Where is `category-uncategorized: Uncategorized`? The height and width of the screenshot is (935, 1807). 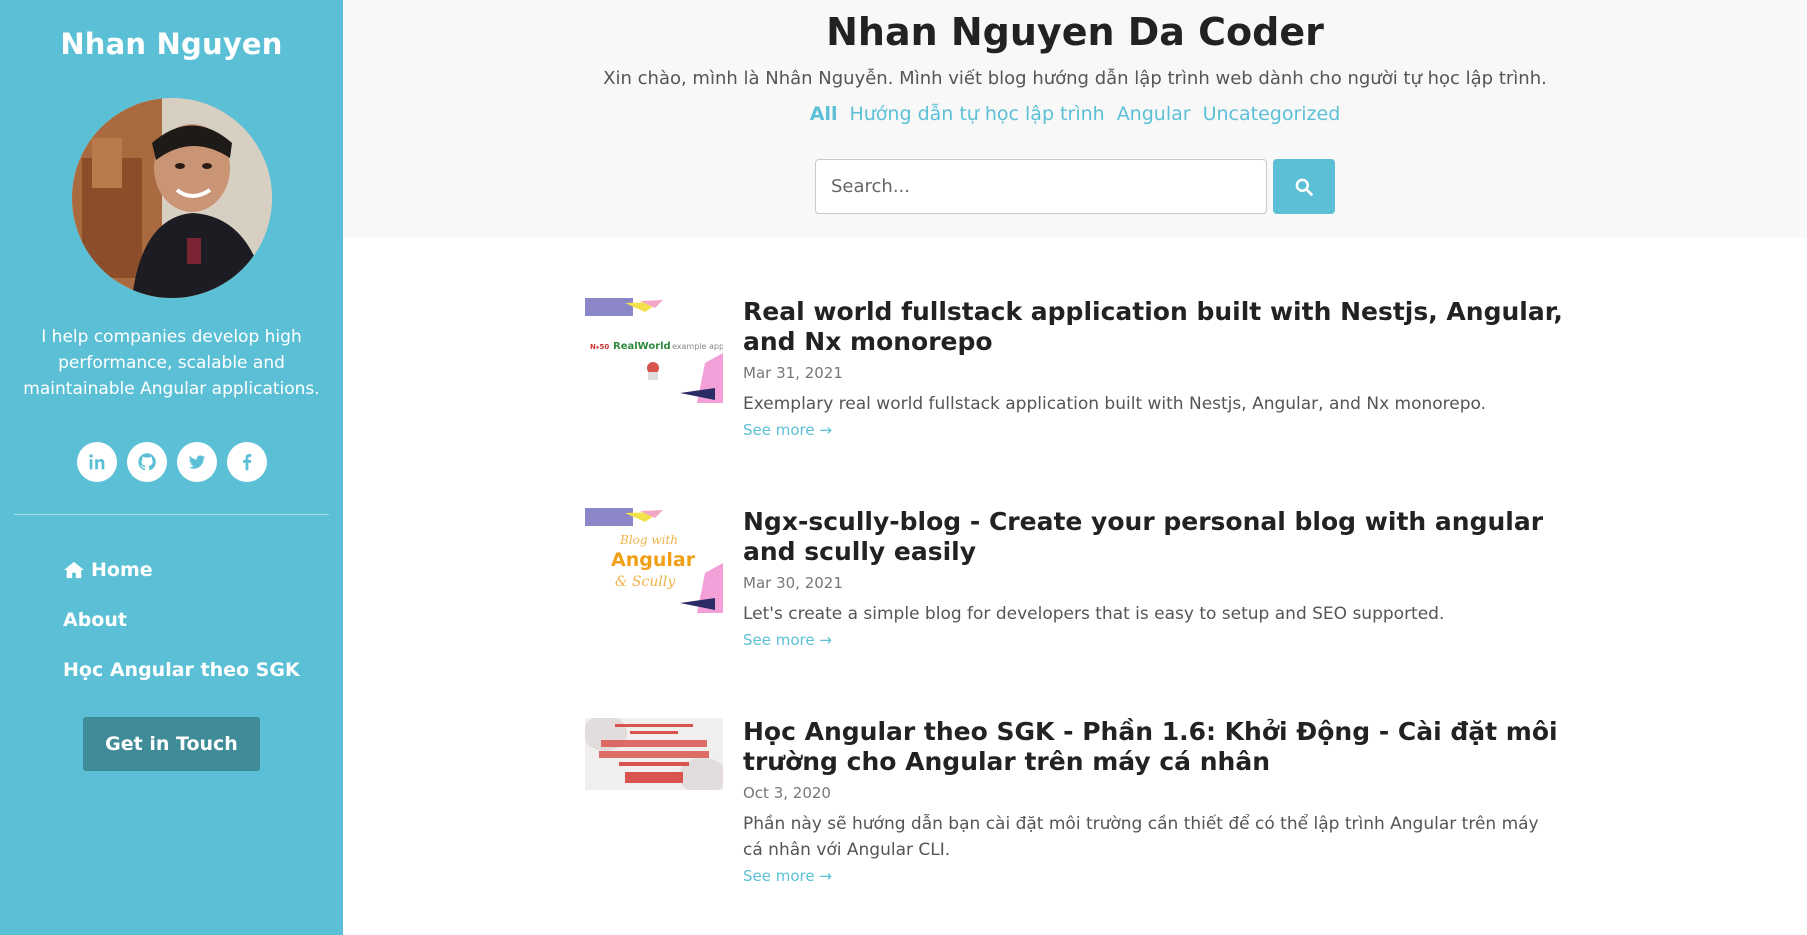
category-uncategorized: Uncategorized is located at coordinates (1272, 114).